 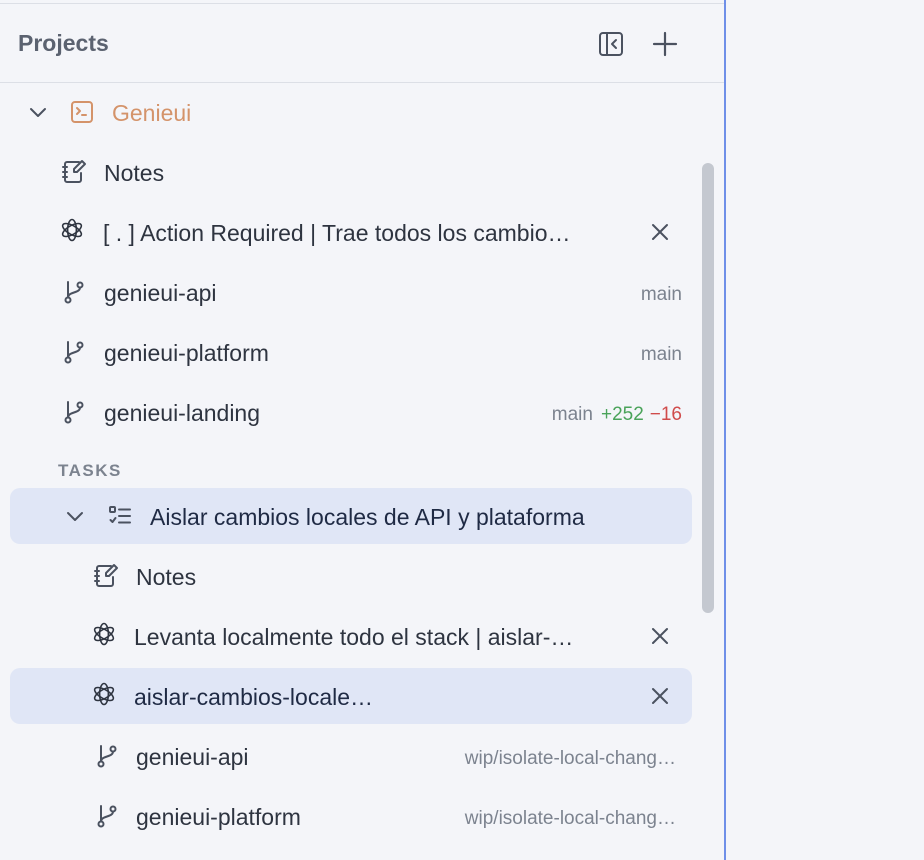 I want to click on repo-item-genieui-platform: genieui-platform main, so click(x=350, y=352).